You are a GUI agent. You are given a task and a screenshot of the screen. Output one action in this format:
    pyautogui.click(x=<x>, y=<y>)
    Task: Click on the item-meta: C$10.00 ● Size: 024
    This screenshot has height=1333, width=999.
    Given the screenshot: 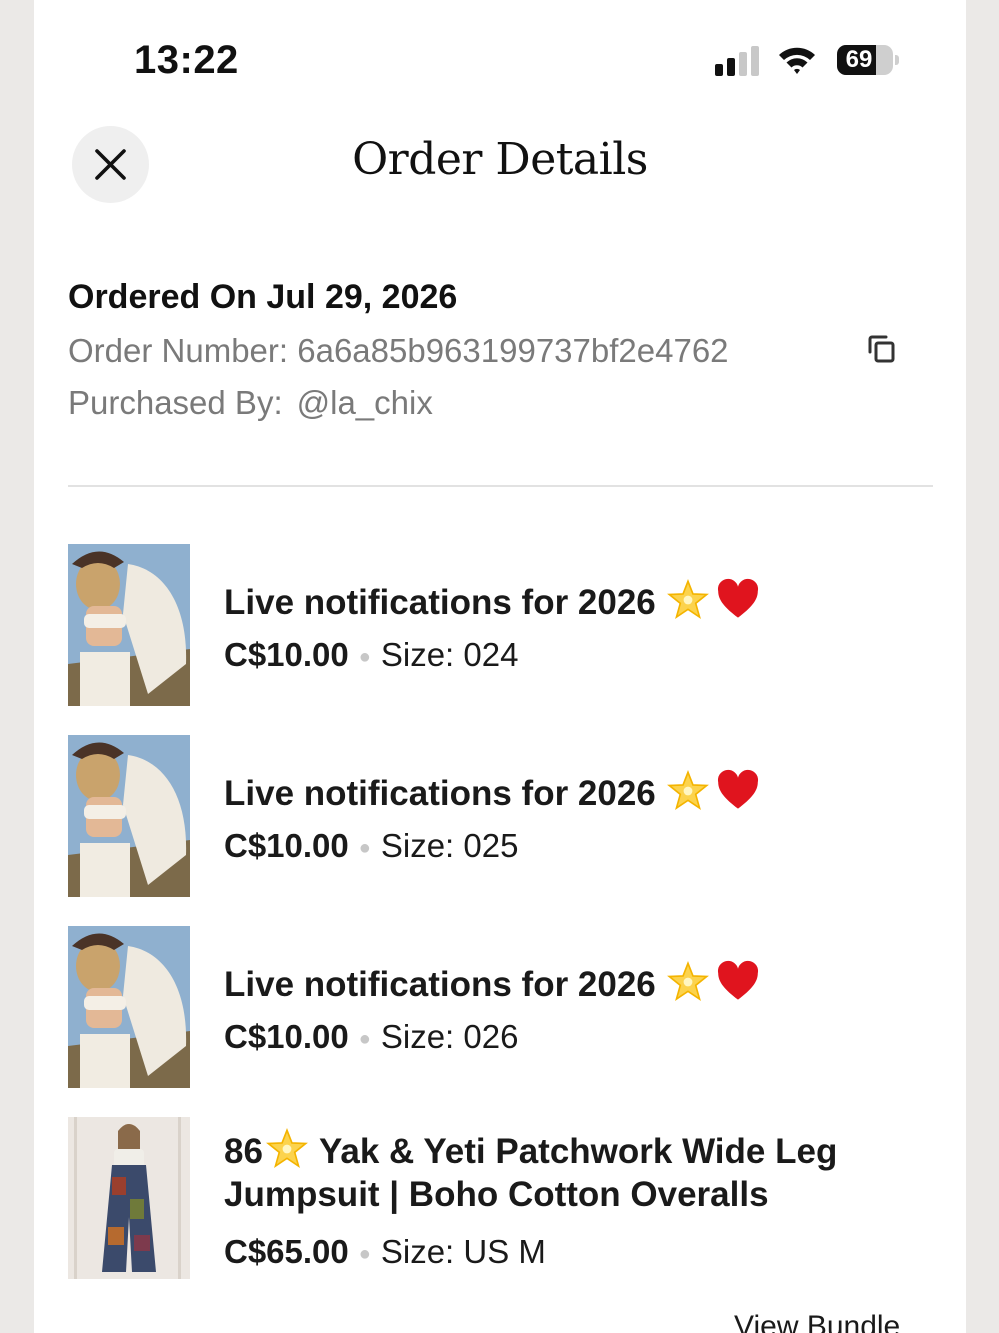 What is the action you would take?
    pyautogui.click(x=371, y=655)
    